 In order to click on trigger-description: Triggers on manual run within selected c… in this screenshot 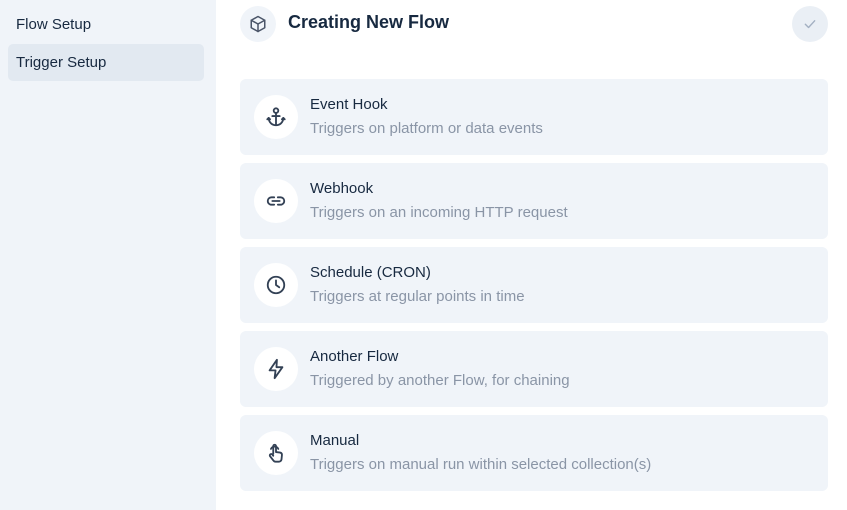, I will do `click(481, 464)`.